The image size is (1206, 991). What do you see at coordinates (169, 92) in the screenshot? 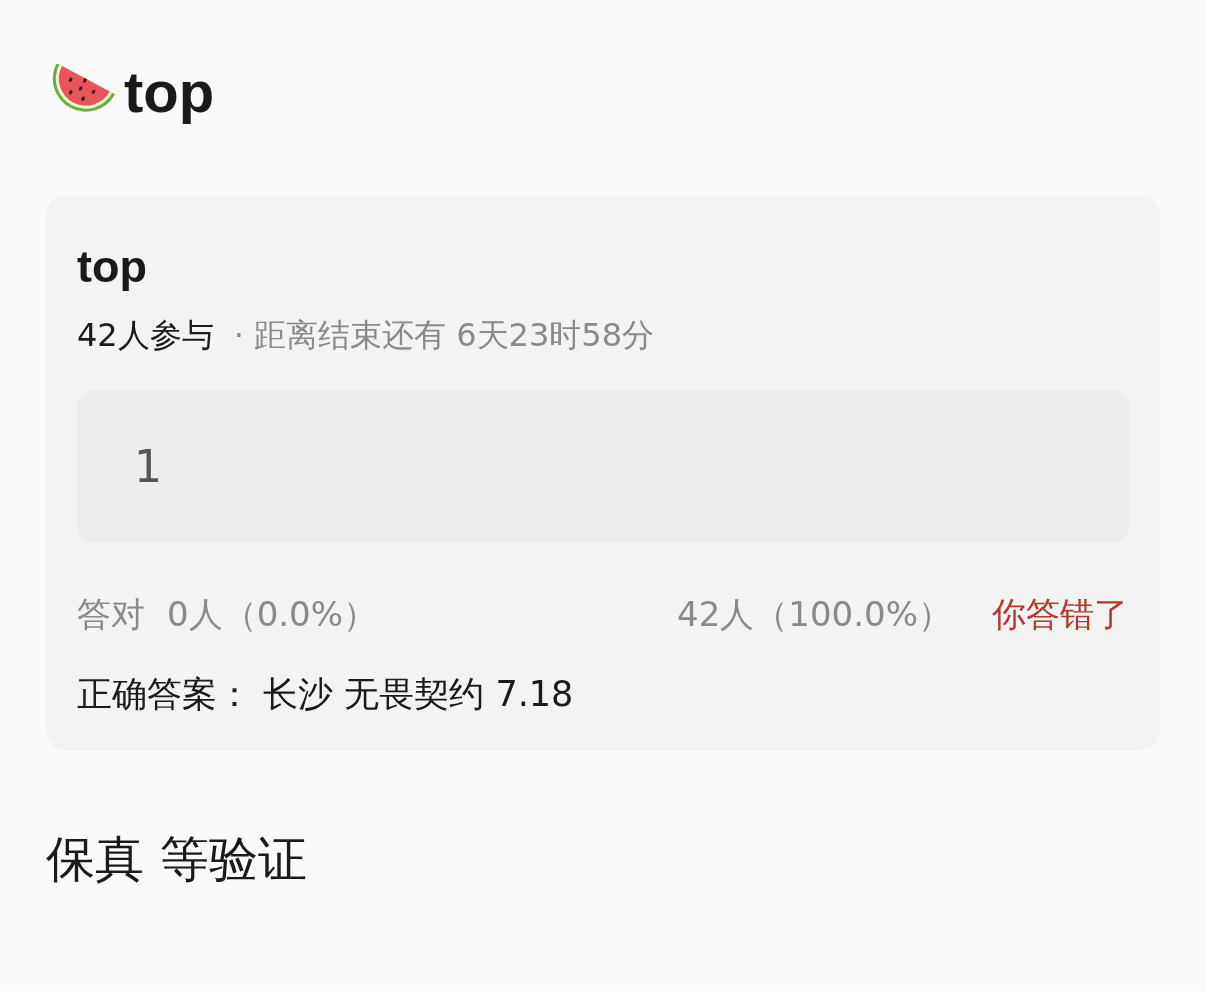
I see `page-title: top` at bounding box center [169, 92].